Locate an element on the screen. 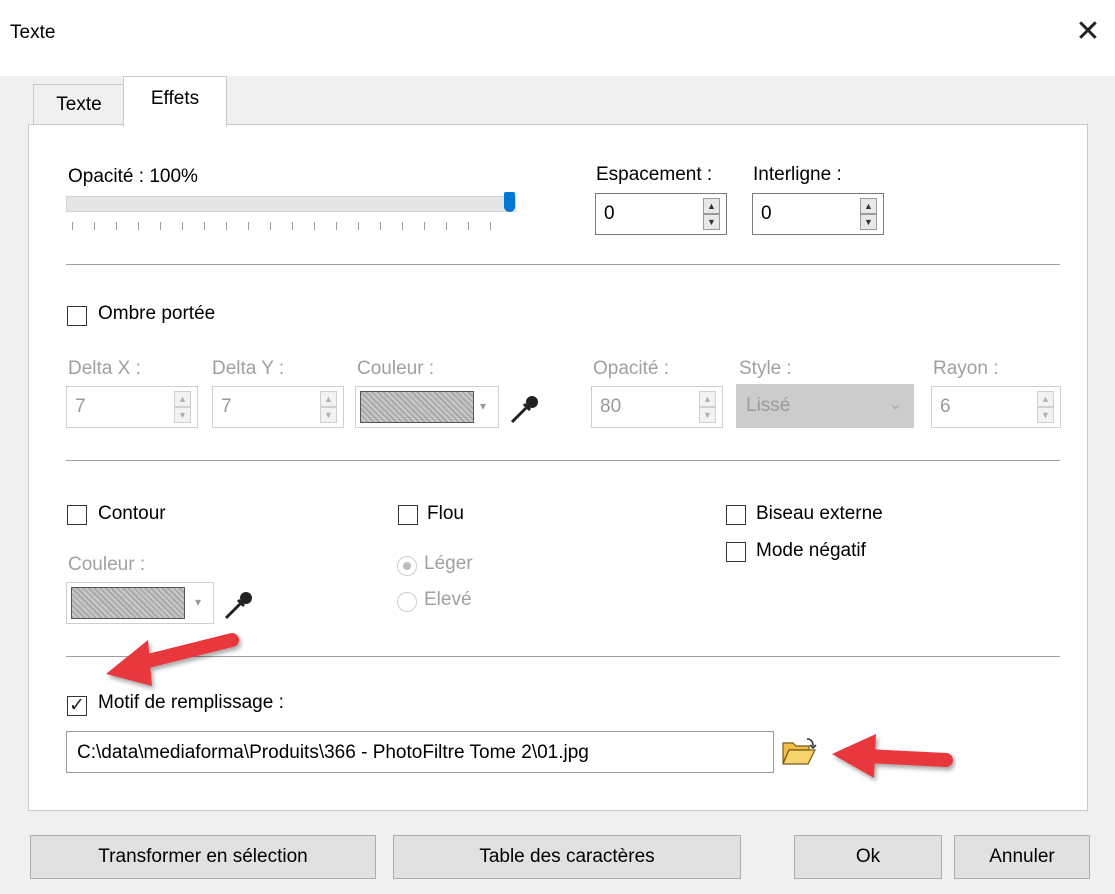 The width and height of the screenshot is (1115, 894). mode-negatif-label: Mode négatif is located at coordinates (811, 550).